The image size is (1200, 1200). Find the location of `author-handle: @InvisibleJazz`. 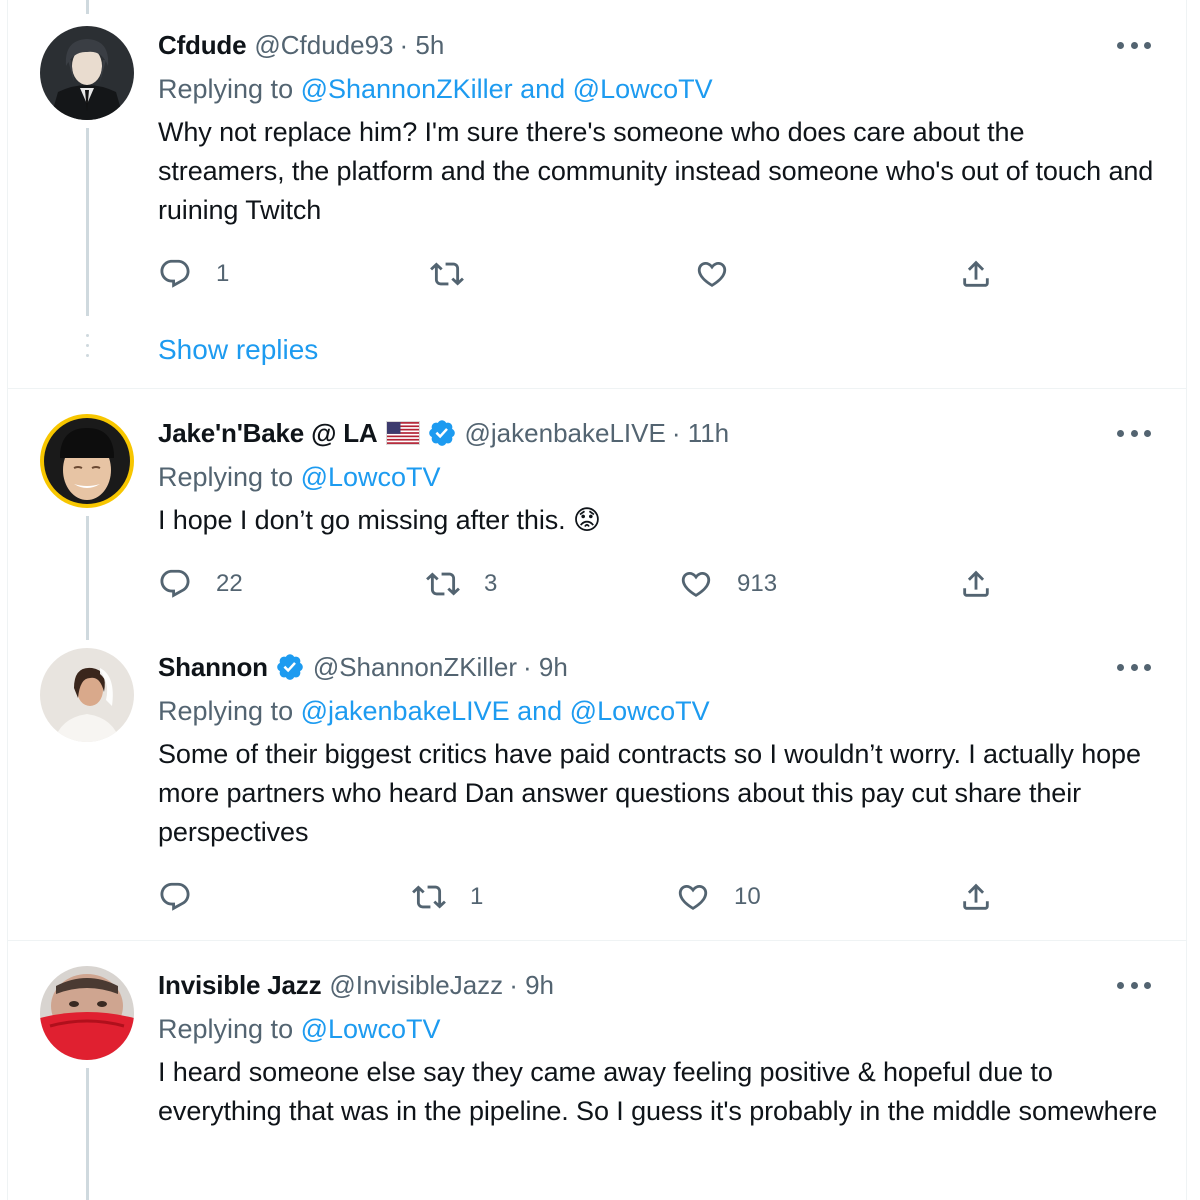

author-handle: @InvisibleJazz is located at coordinates (416, 985).